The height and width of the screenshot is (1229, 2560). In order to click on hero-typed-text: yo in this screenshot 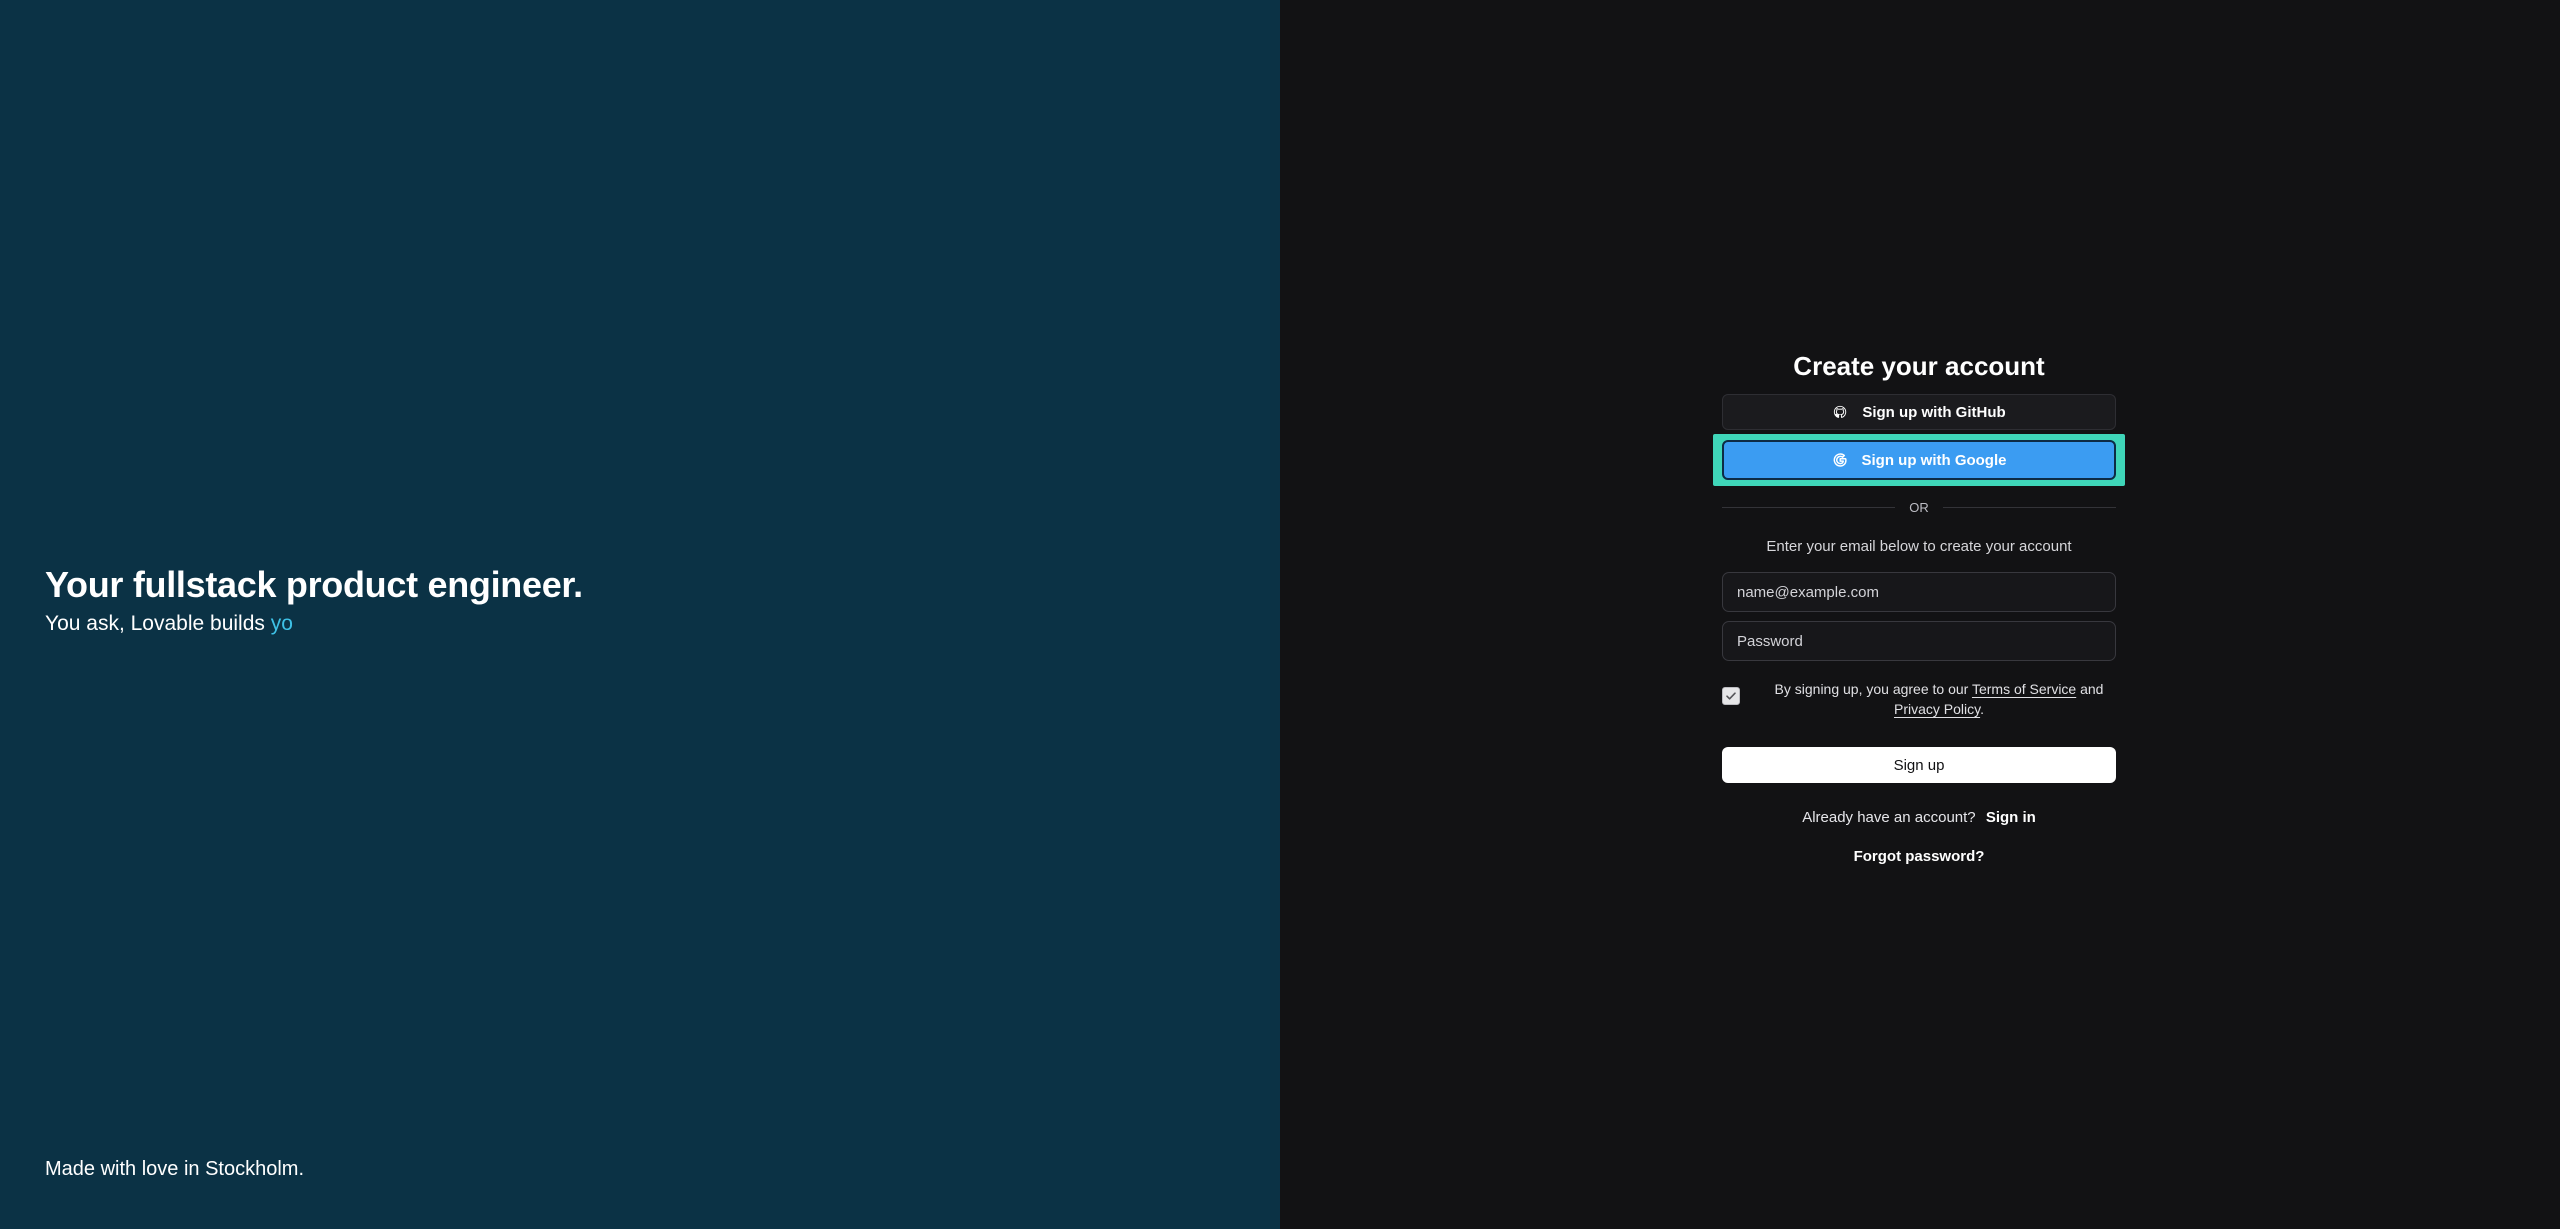, I will do `click(281, 623)`.